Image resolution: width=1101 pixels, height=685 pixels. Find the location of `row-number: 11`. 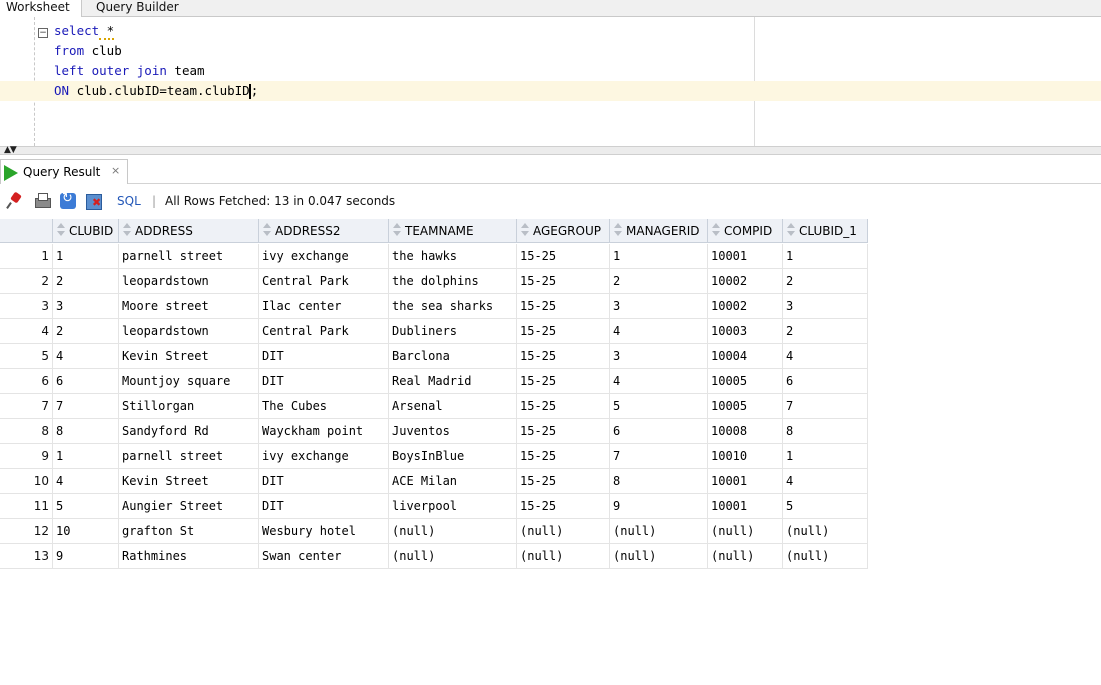

row-number: 11 is located at coordinates (26, 506).